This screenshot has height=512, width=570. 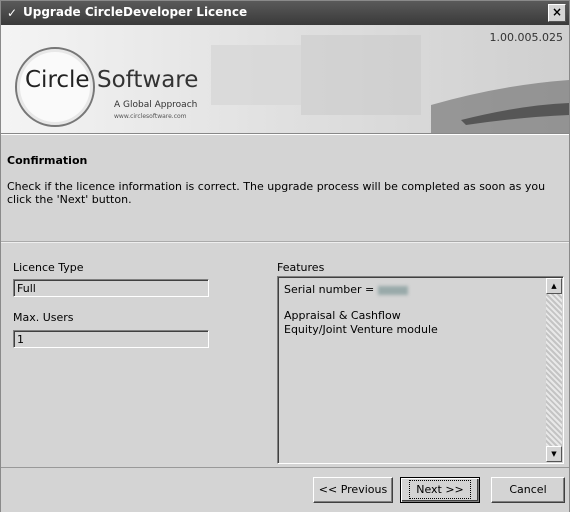 What do you see at coordinates (557, 13) in the screenshot?
I see `close-button: ×` at bounding box center [557, 13].